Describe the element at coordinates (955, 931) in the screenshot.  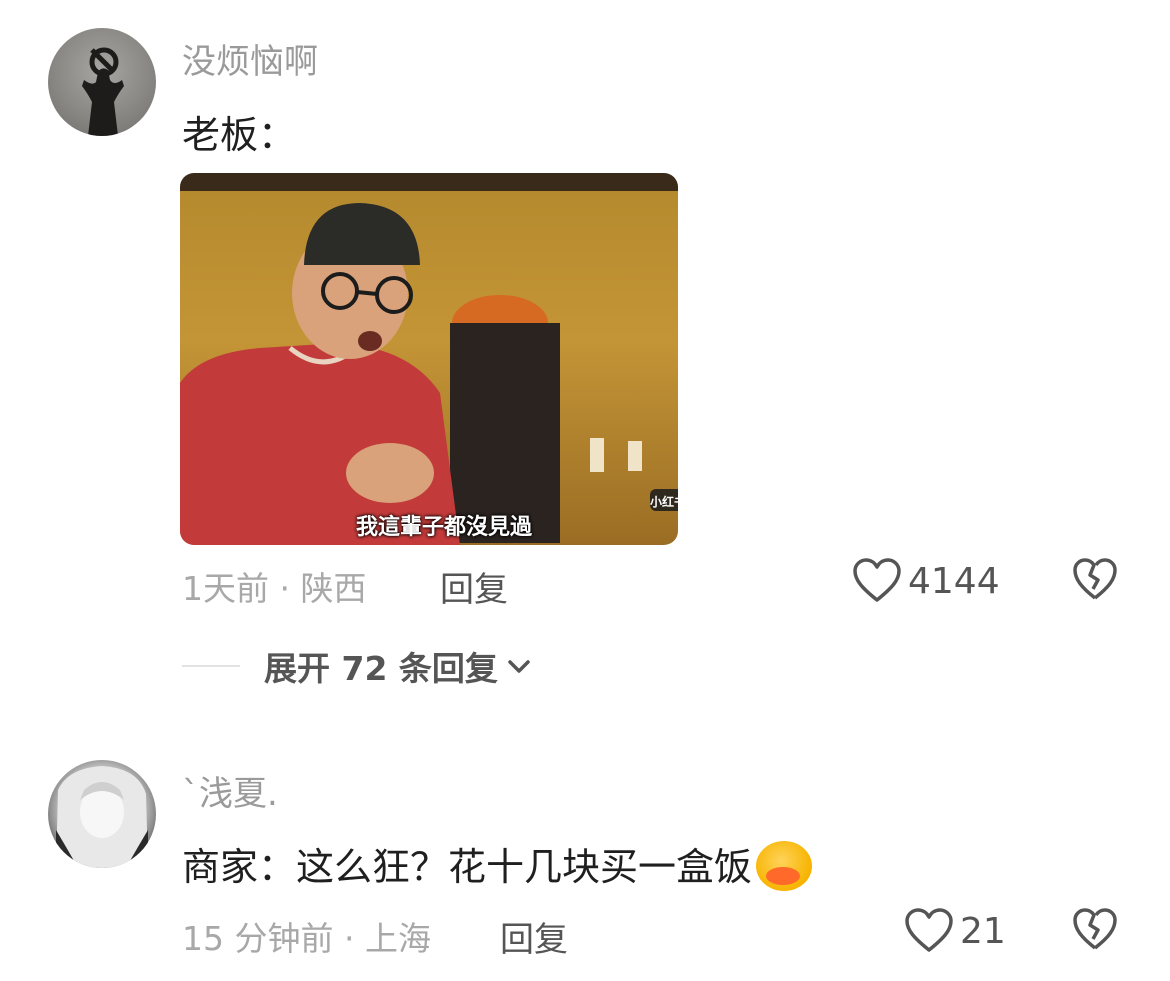
I see `like-button: 21` at that location.